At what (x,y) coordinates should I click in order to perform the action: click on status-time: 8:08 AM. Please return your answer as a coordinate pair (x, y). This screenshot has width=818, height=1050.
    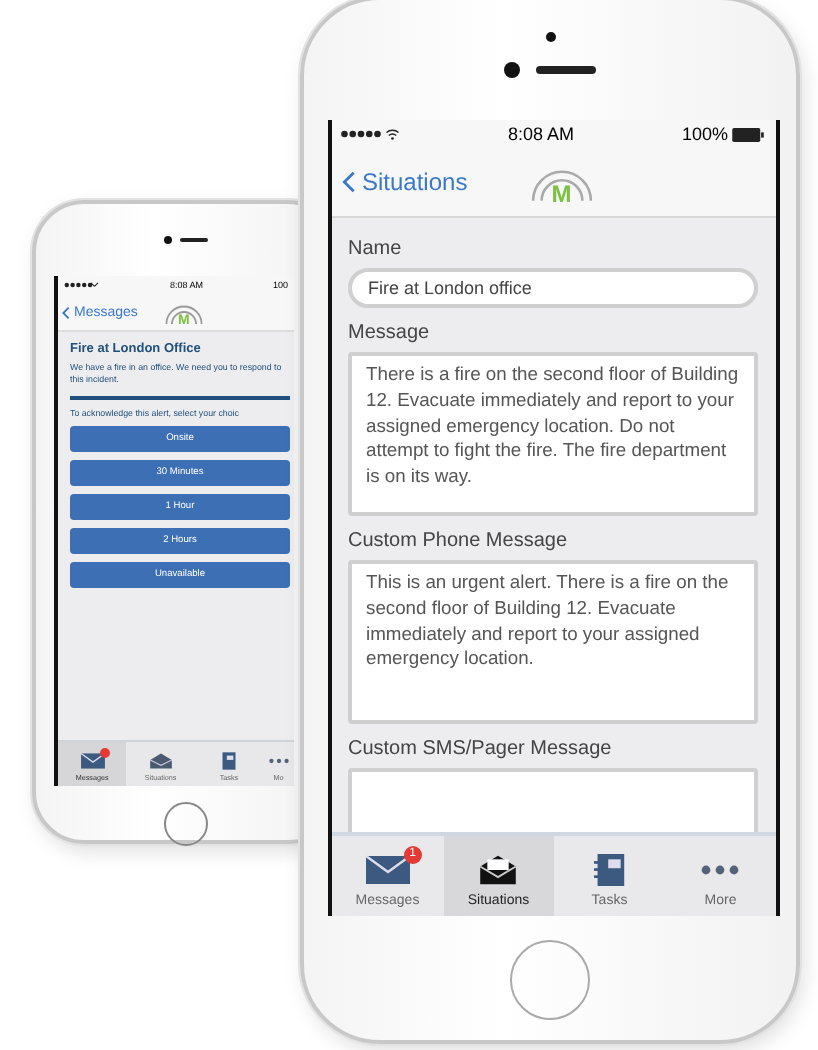
    Looking at the image, I should click on (540, 134).